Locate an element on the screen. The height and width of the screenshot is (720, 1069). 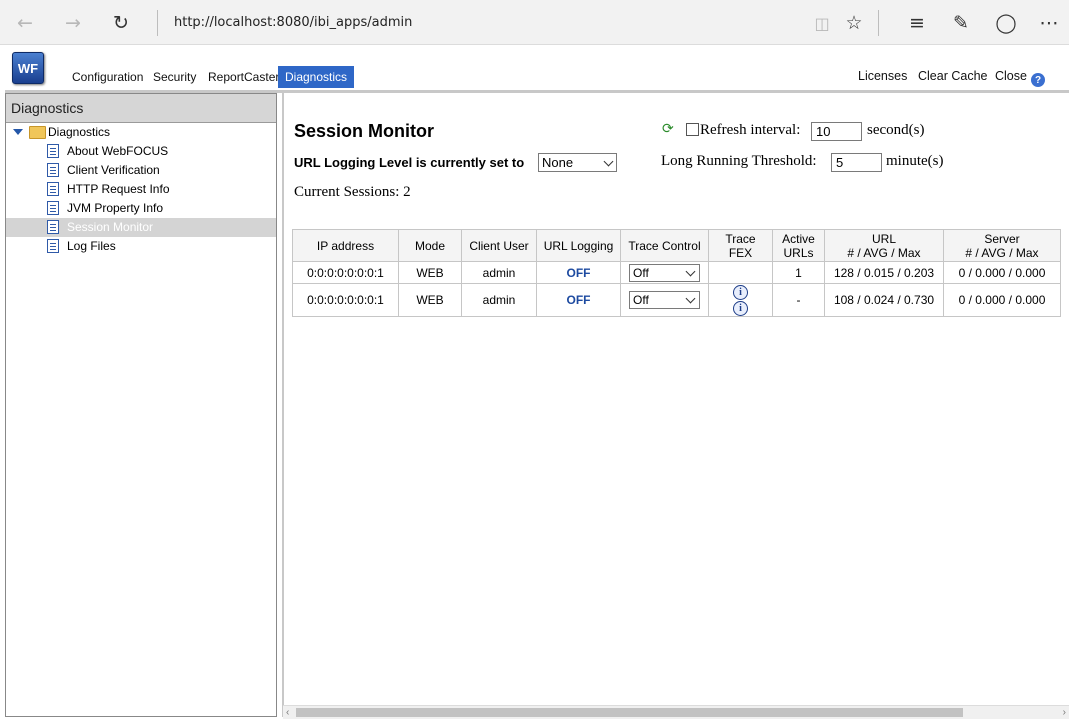
scrollbar-thumb is located at coordinates (629, 712).